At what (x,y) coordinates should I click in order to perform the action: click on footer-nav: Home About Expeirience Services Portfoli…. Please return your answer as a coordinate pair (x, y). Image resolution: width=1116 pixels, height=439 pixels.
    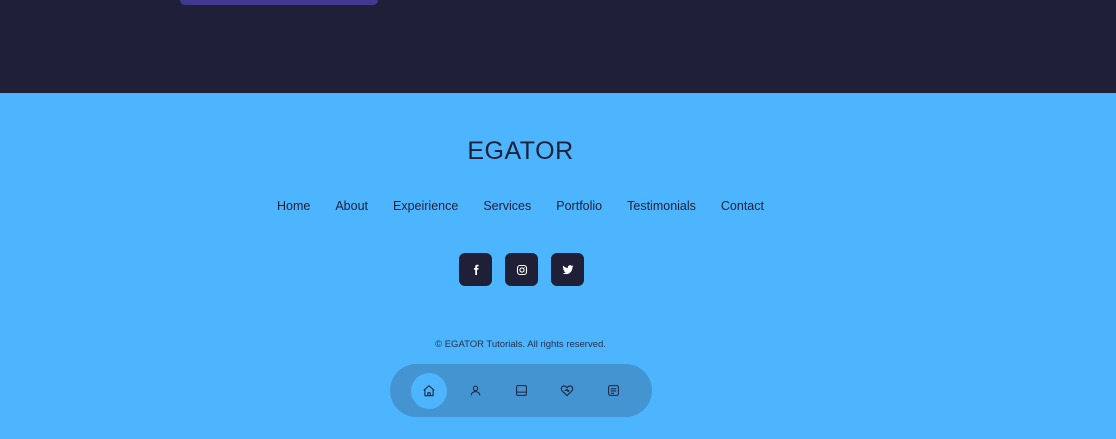
    Looking at the image, I should click on (520, 206).